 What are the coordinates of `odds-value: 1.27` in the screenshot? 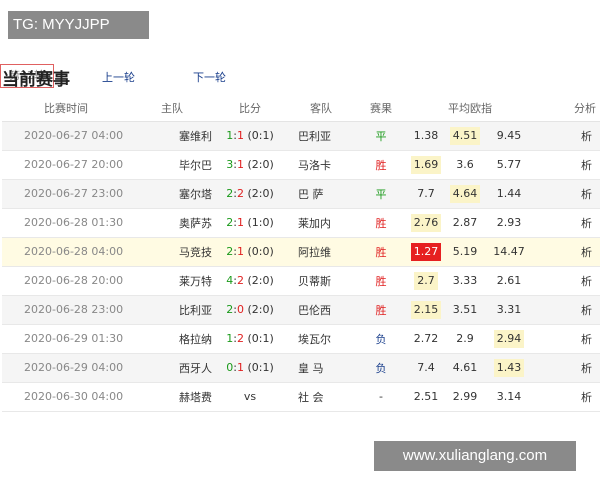 It's located at (426, 251).